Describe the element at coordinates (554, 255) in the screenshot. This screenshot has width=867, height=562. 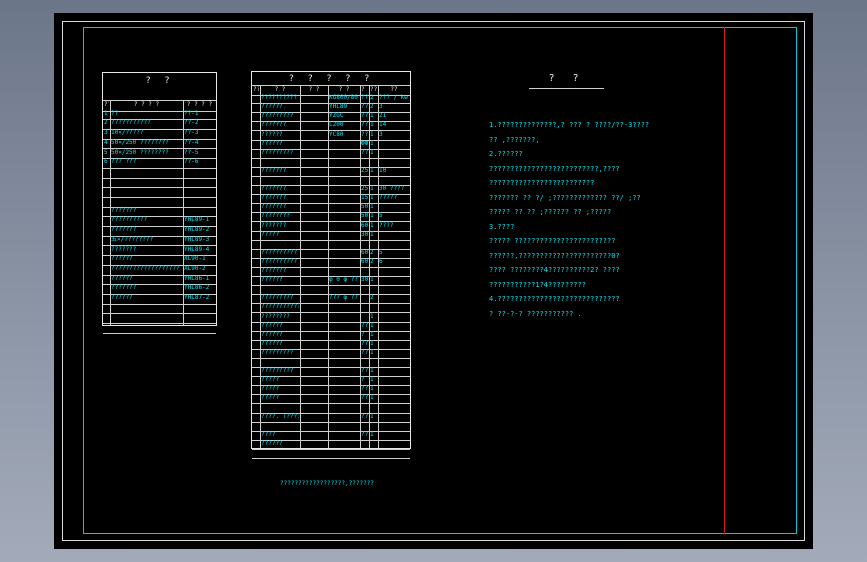
I see `note-line: ??????,??????????????????????0?` at that location.